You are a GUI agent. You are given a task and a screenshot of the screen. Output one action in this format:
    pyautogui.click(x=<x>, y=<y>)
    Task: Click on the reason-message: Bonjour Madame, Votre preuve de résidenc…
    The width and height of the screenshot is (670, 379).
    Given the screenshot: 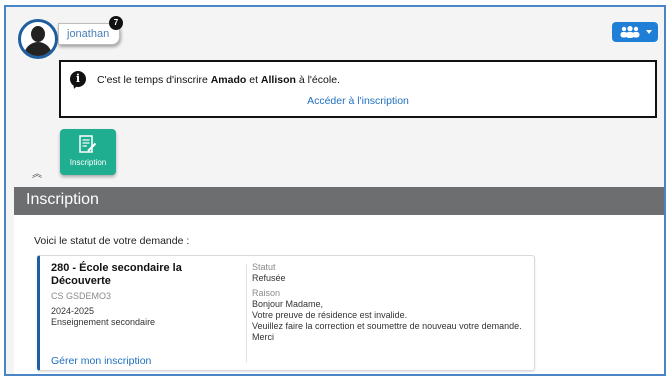 What is the action you would take?
    pyautogui.click(x=391, y=321)
    